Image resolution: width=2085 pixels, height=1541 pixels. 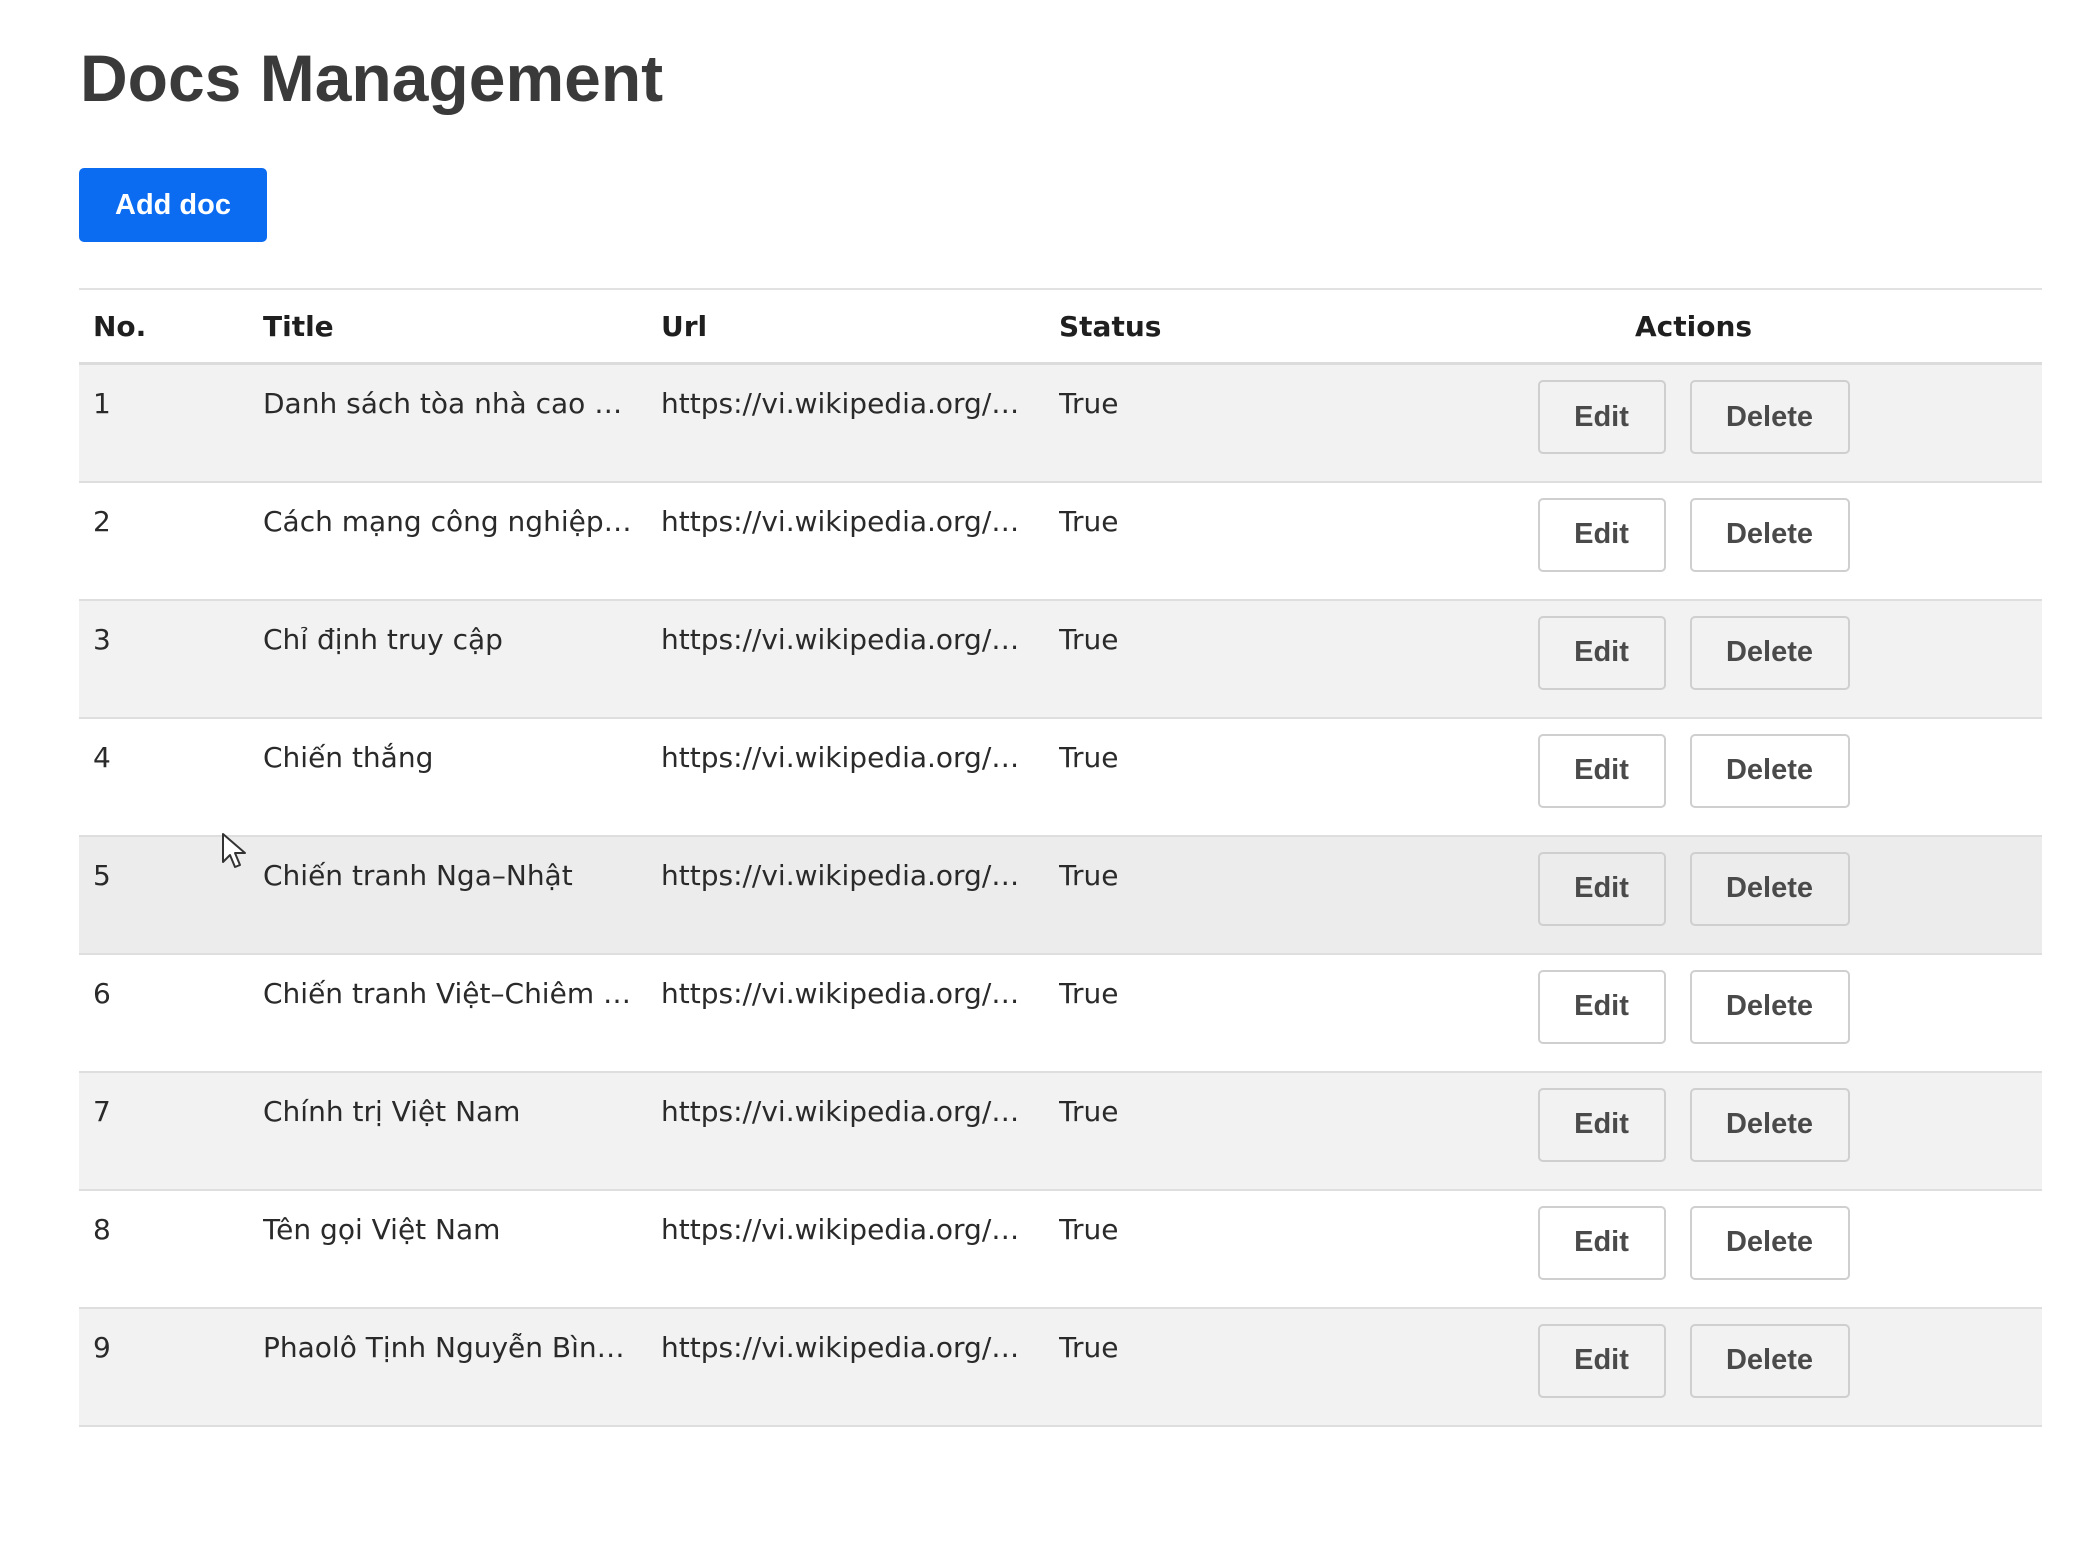 I want to click on add-doc-button: Add doc, so click(x=173, y=205).